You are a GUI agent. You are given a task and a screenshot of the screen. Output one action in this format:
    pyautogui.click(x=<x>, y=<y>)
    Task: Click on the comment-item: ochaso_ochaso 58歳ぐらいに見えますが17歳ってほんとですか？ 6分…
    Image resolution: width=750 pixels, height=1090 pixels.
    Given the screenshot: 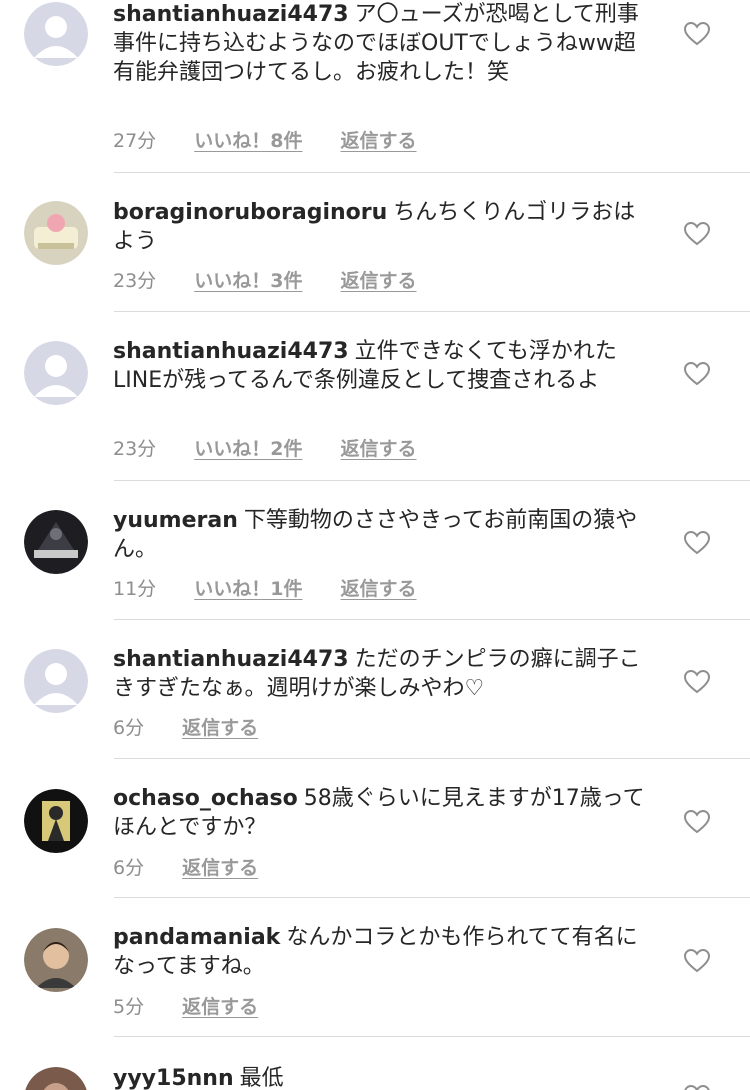 What is the action you would take?
    pyautogui.click(x=375, y=828)
    